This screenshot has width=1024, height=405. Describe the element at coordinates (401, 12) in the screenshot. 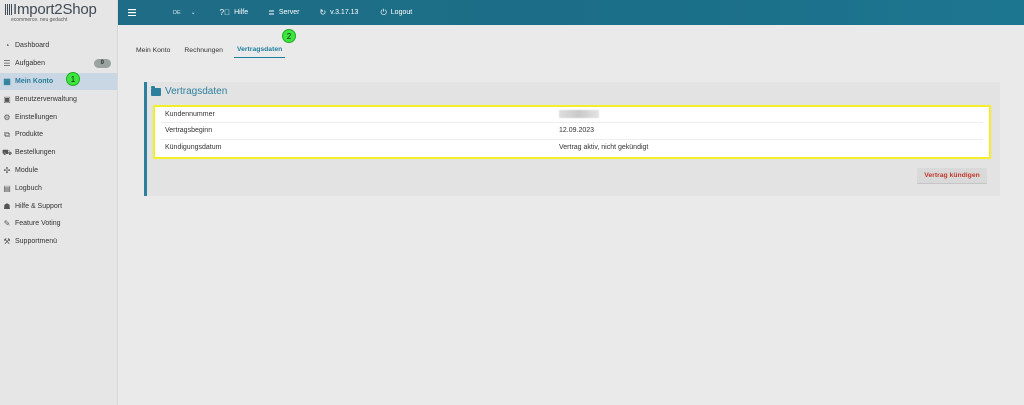

I see `logout-label: Logout` at that location.